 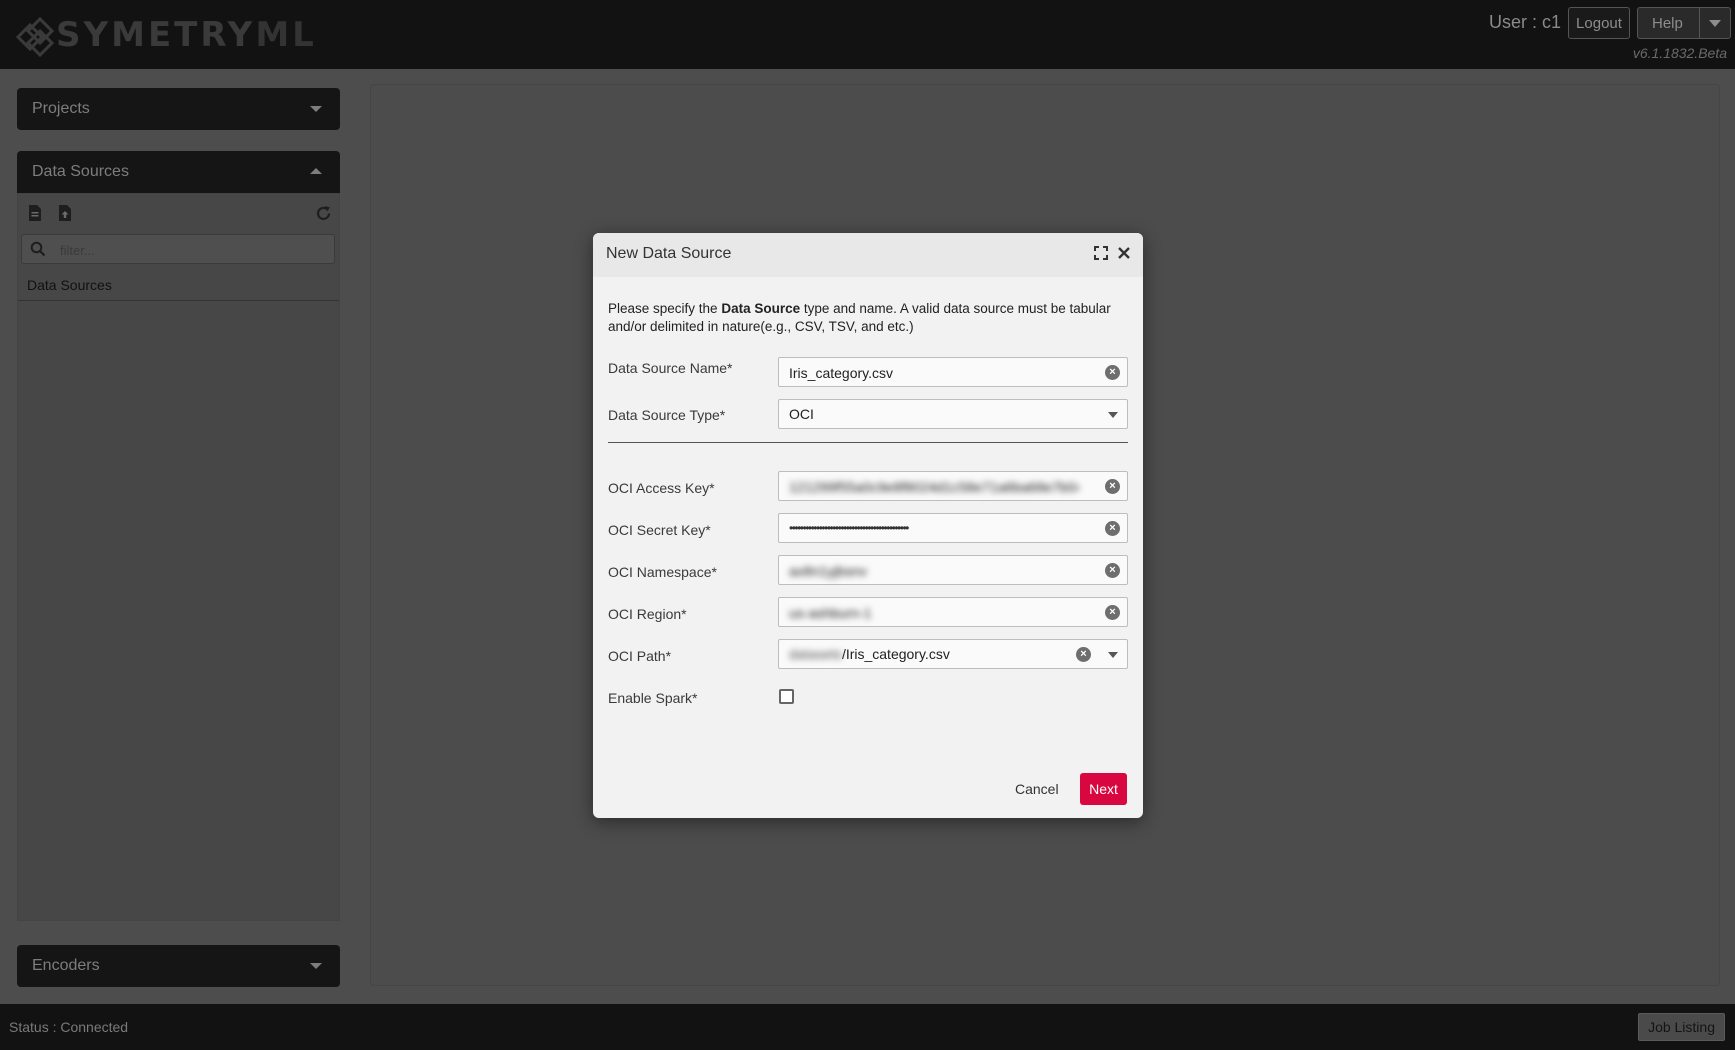 I want to click on filter-input, so click(x=190, y=250).